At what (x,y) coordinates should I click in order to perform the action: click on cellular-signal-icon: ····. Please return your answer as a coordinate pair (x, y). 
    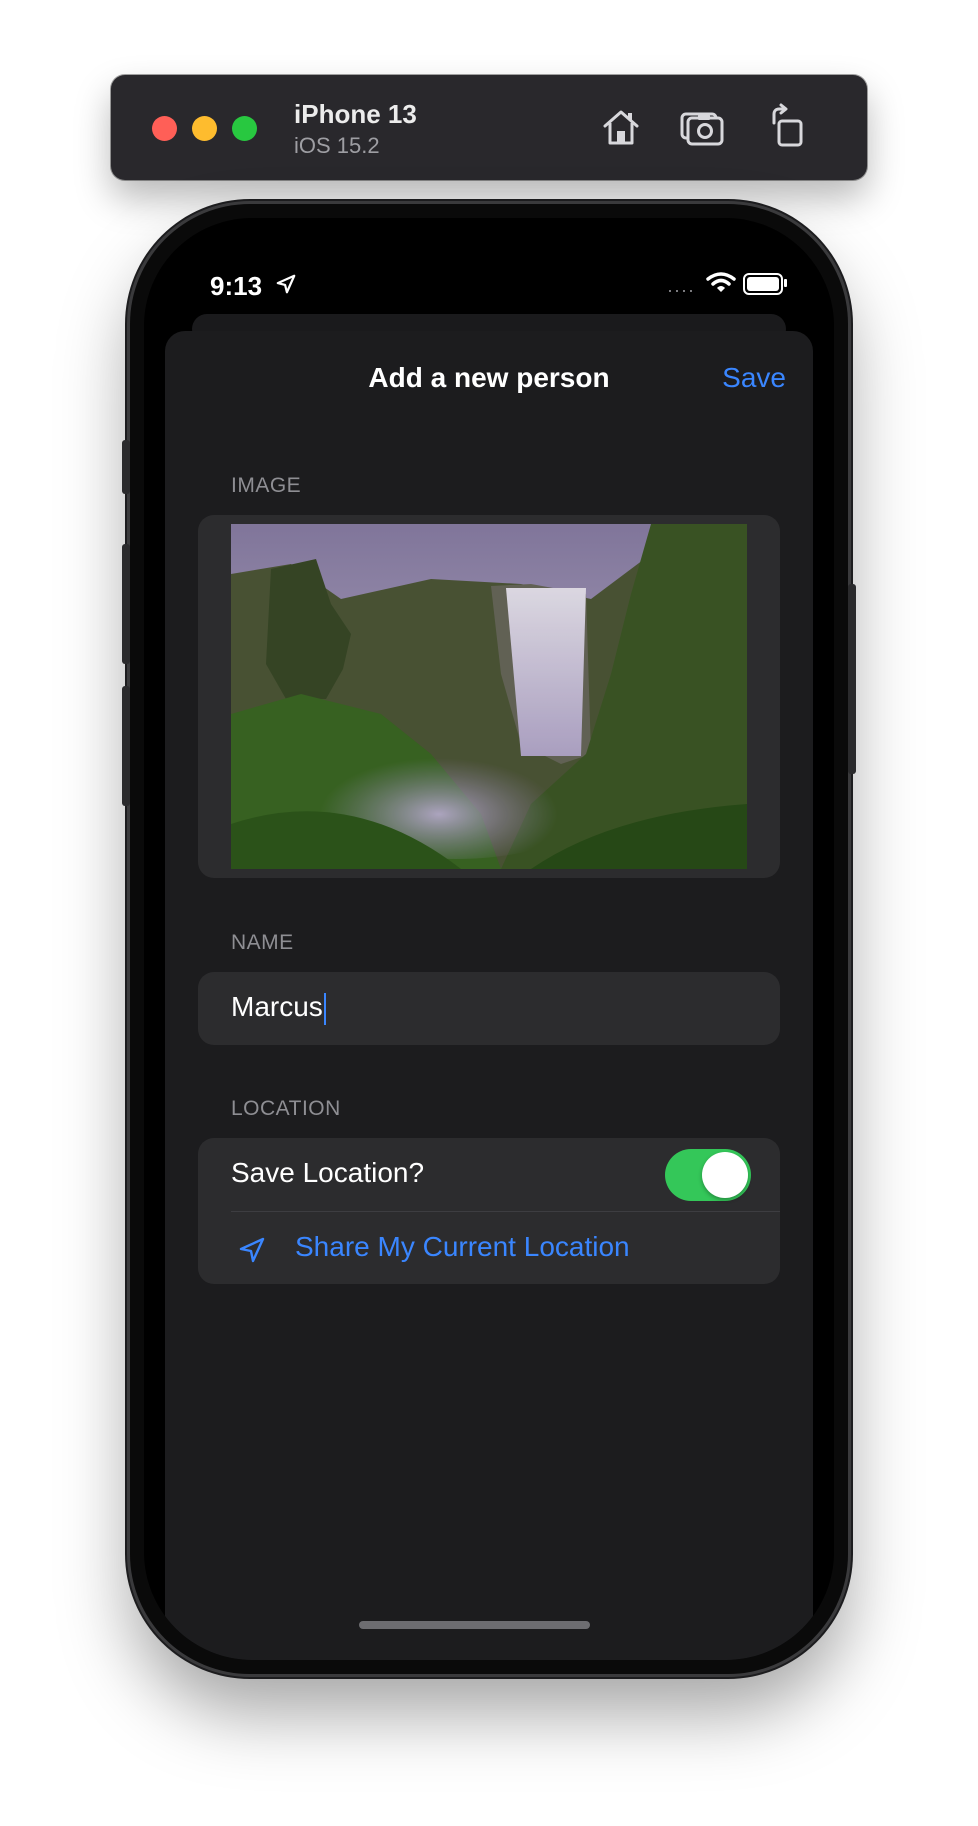
    Looking at the image, I should click on (681, 290).